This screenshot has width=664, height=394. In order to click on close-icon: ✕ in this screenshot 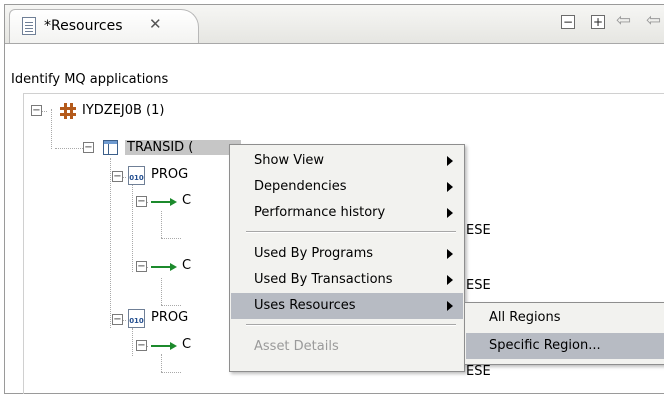, I will do `click(155, 24)`.